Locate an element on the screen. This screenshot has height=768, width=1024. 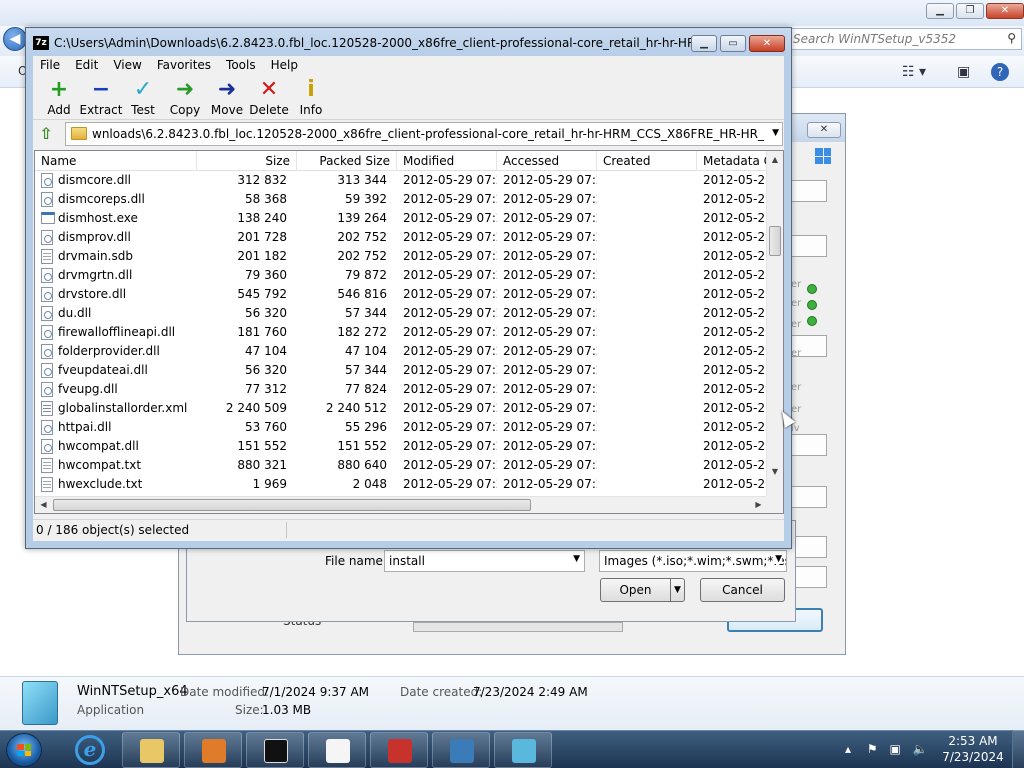
column-accessed: Accessed is located at coordinates (547, 161).